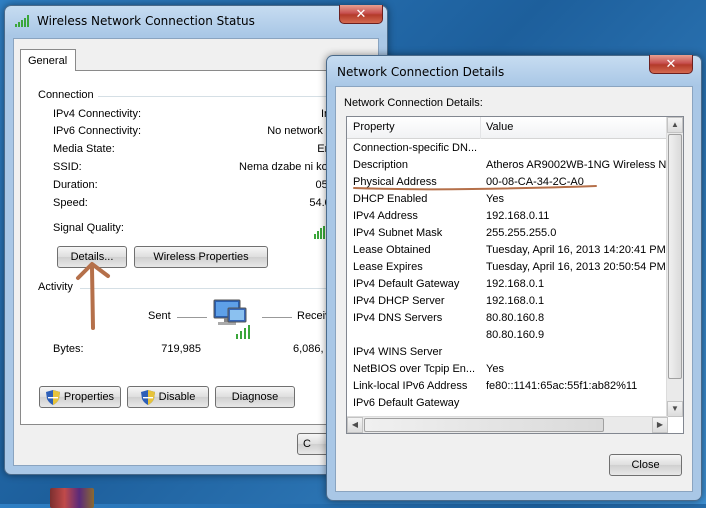  I want to click on bytes-sent-value: 719,985, so click(181, 349).